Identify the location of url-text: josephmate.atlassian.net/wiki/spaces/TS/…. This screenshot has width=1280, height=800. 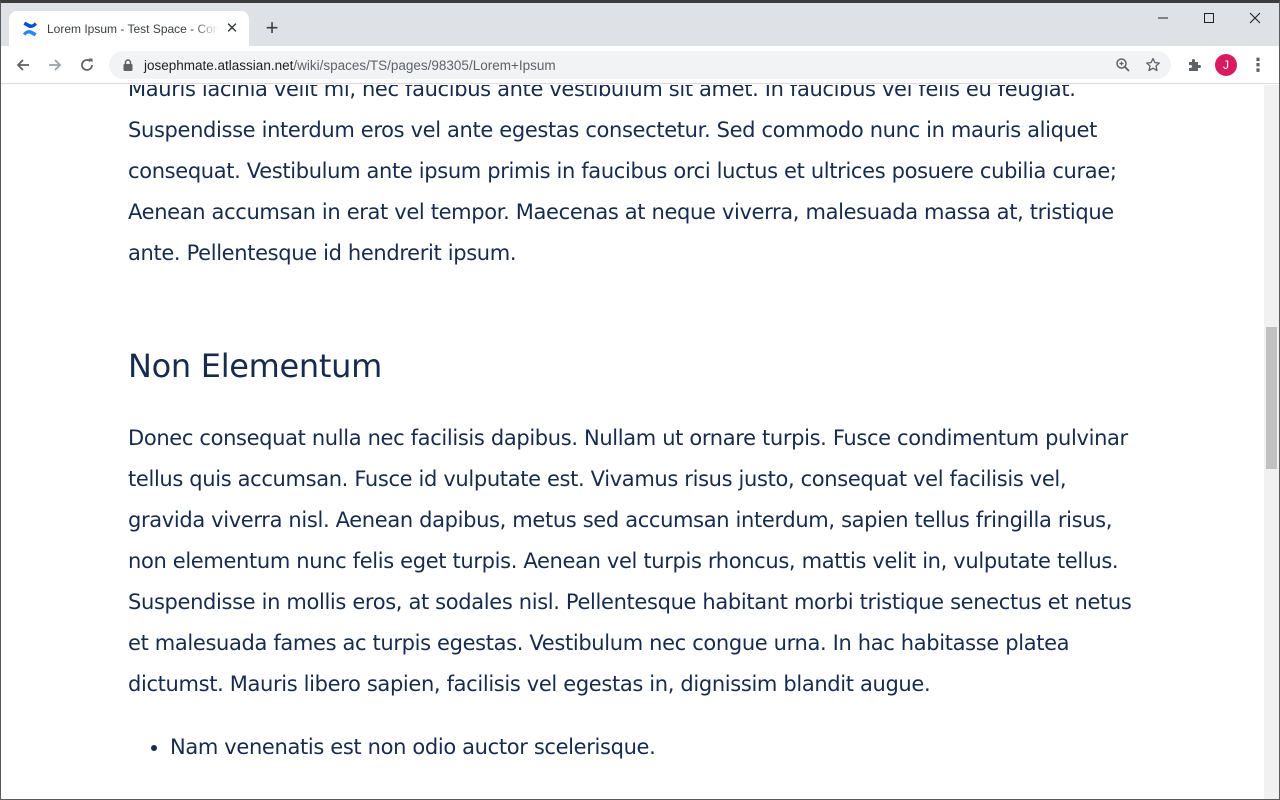
(350, 65).